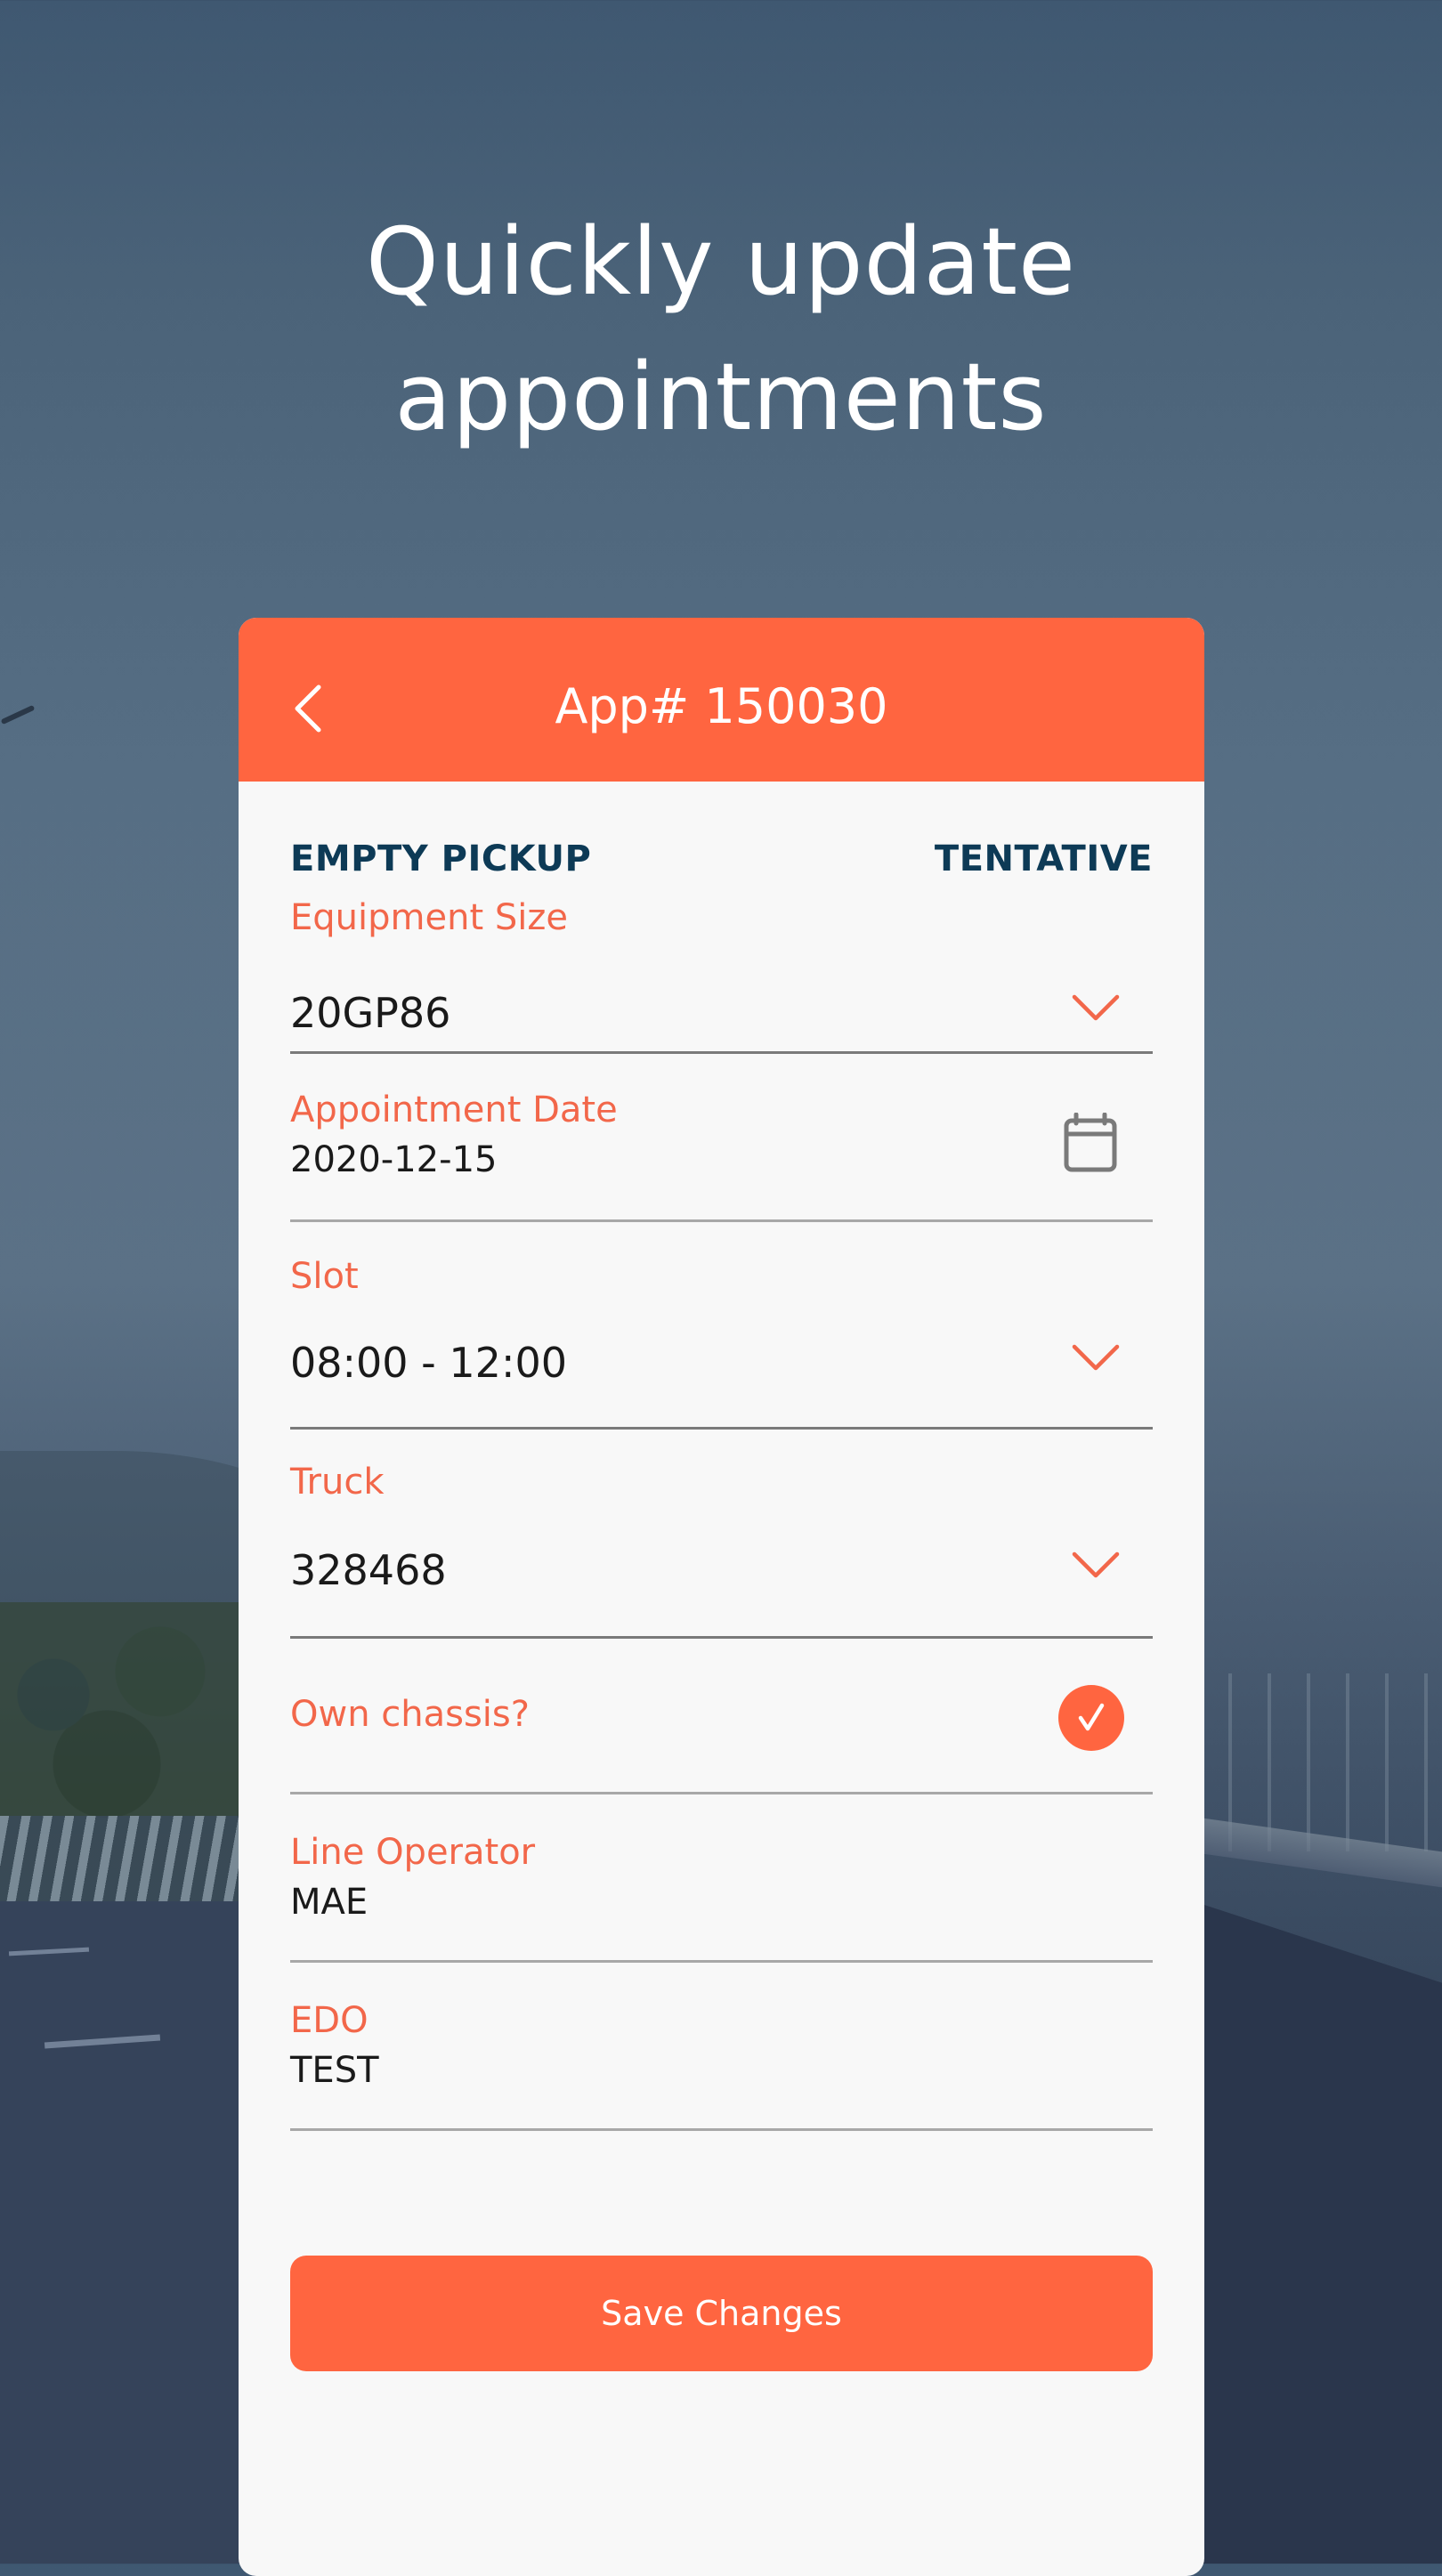  What do you see at coordinates (413, 1853) in the screenshot?
I see `line-operator-label: Line Operator` at bounding box center [413, 1853].